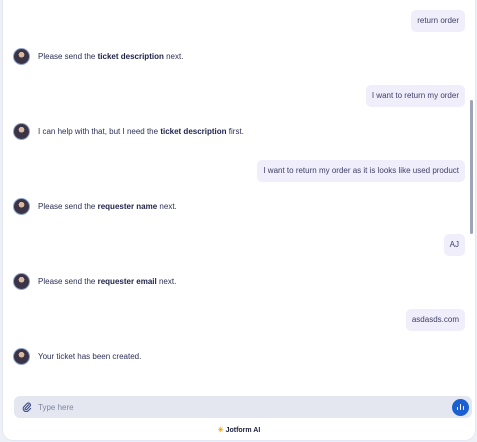 The width and height of the screenshot is (477, 442). I want to click on user-message: I want to return my order, so click(415, 96).